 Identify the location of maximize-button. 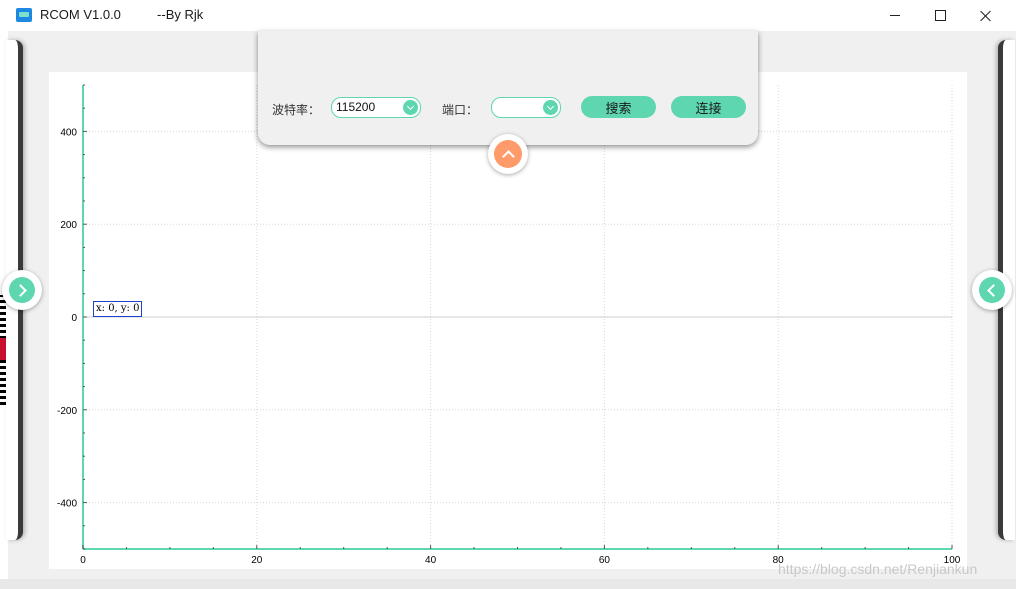
(940, 15).